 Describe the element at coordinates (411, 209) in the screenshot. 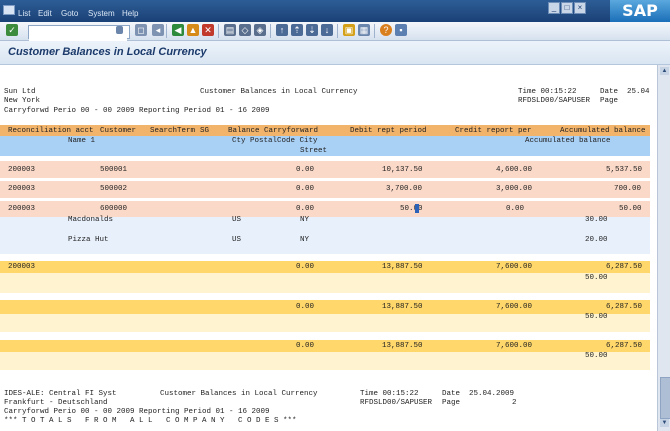

I see `row-debit: 50.00` at that location.